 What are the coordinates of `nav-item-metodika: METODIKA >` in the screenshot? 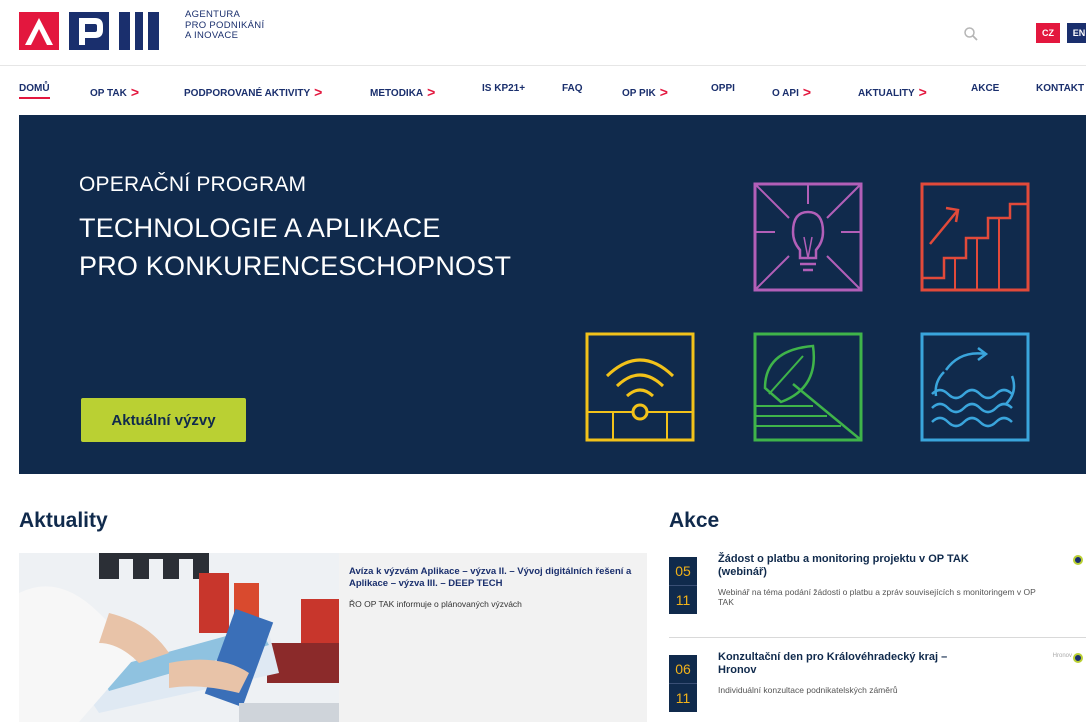 It's located at (403, 91).